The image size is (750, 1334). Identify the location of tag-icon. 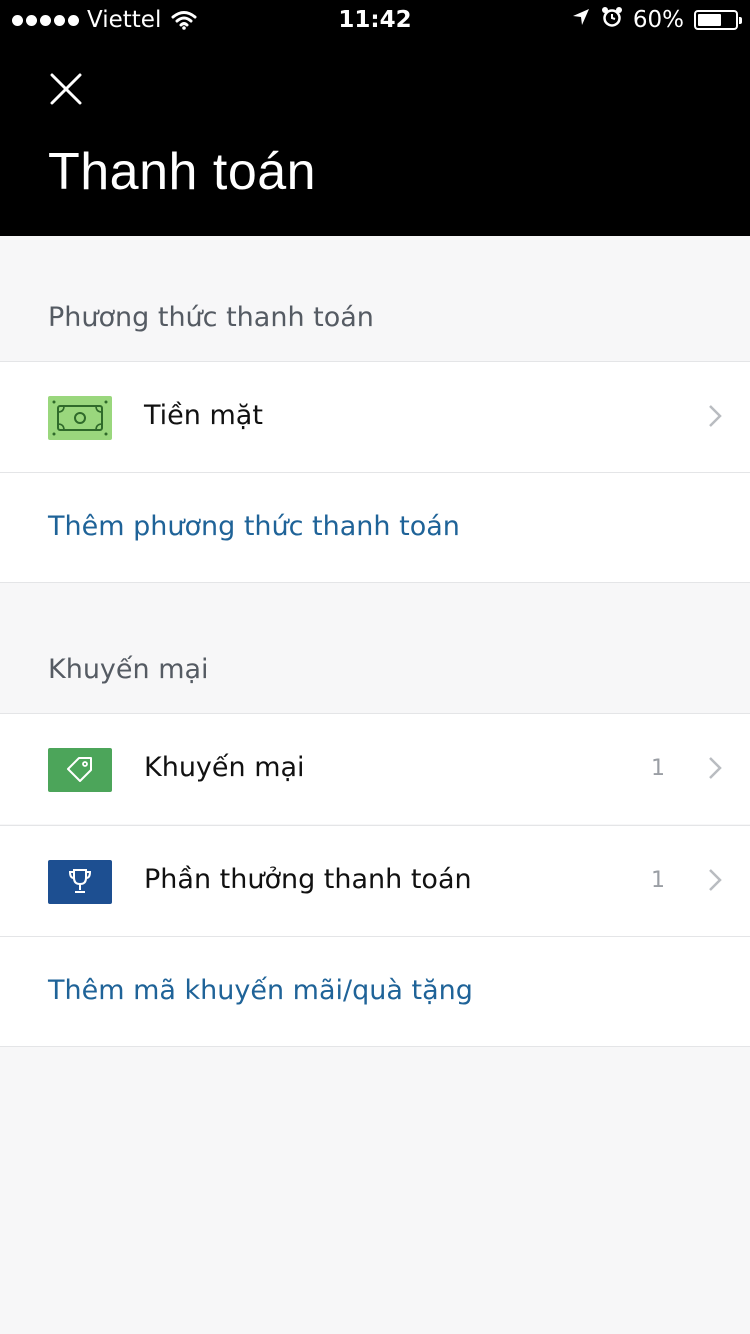
(80, 770).